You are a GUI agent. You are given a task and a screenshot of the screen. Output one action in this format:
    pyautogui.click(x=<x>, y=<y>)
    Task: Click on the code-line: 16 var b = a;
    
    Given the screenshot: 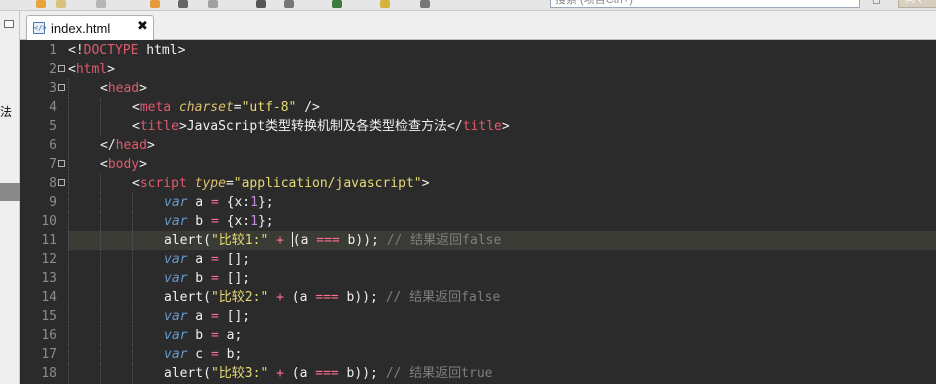 What is the action you would take?
    pyautogui.click(x=478, y=335)
    